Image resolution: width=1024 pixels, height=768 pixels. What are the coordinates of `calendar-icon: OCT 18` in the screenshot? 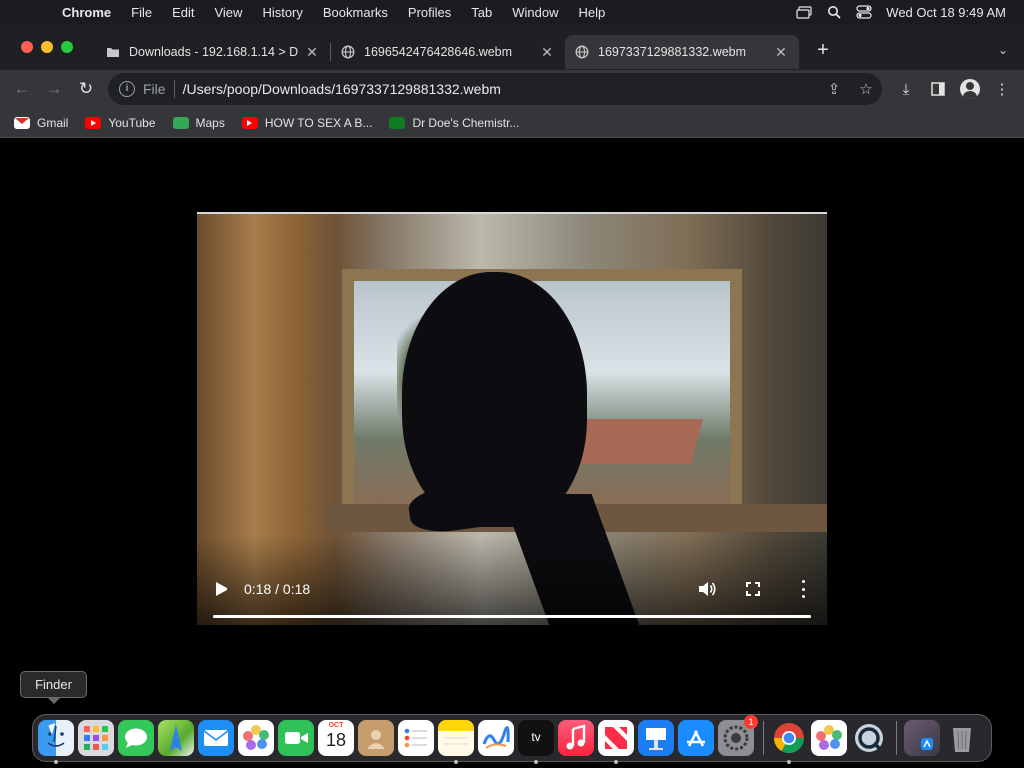 It's located at (336, 738).